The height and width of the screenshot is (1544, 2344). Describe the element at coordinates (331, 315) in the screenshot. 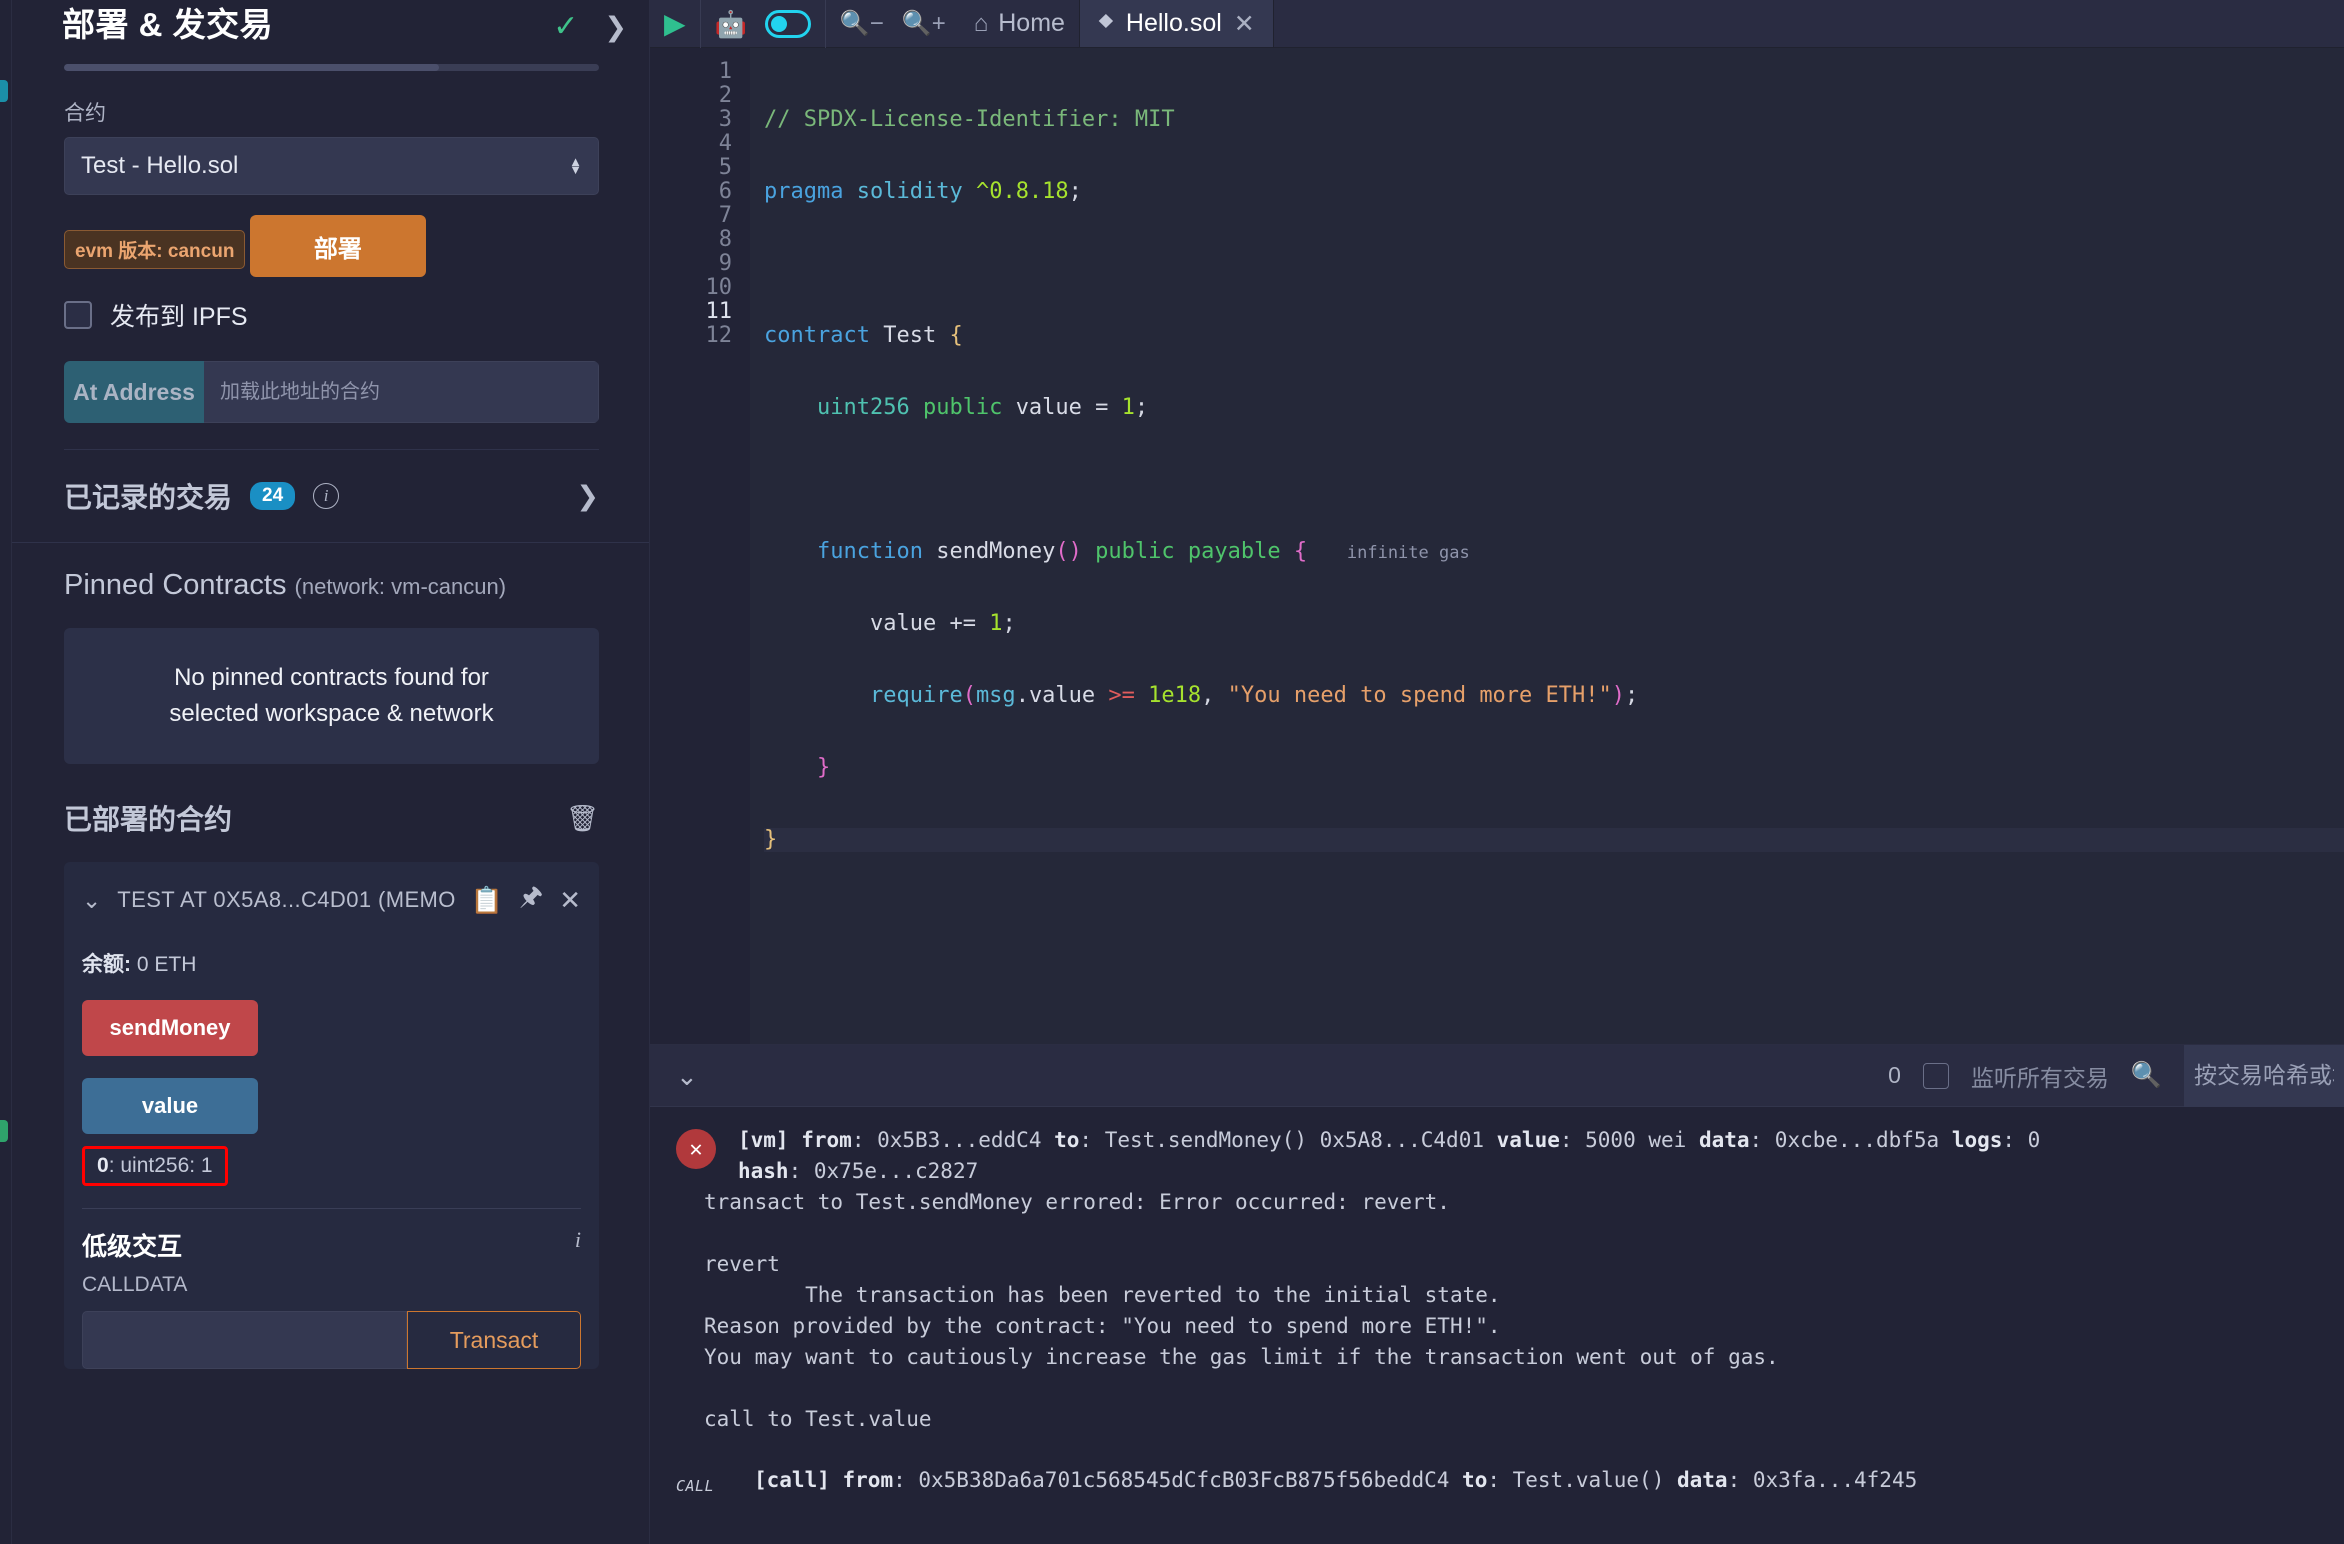

I see `publish-ipfs-row: 发布到 IPFS` at that location.